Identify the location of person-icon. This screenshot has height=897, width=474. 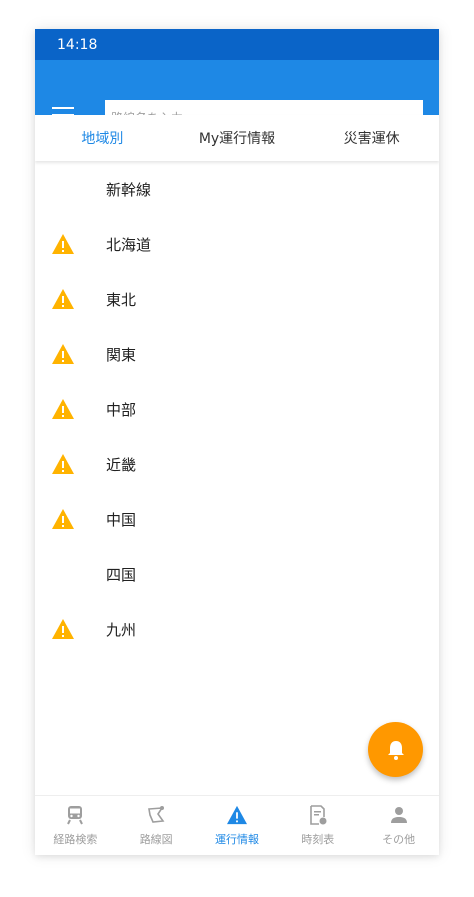
(399, 815).